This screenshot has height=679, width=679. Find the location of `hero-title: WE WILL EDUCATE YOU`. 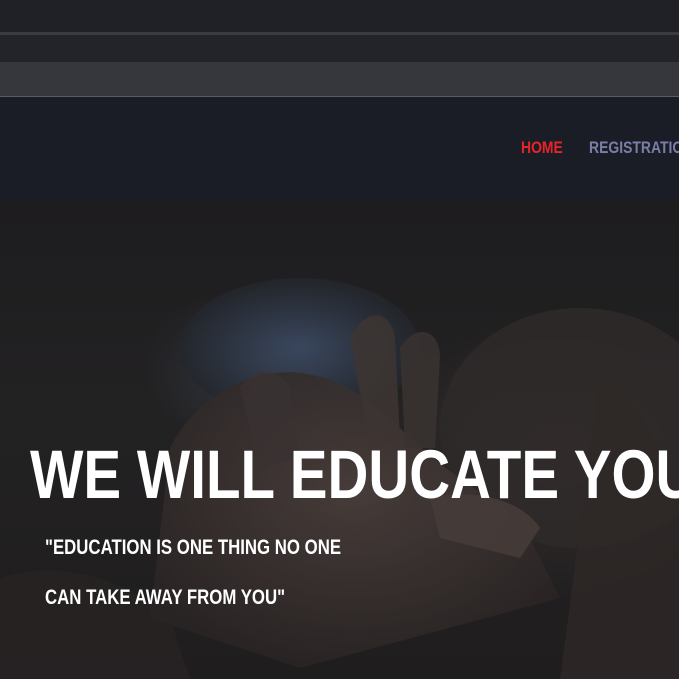

hero-title: WE WILL EDUCATE YOU is located at coordinates (354, 474).